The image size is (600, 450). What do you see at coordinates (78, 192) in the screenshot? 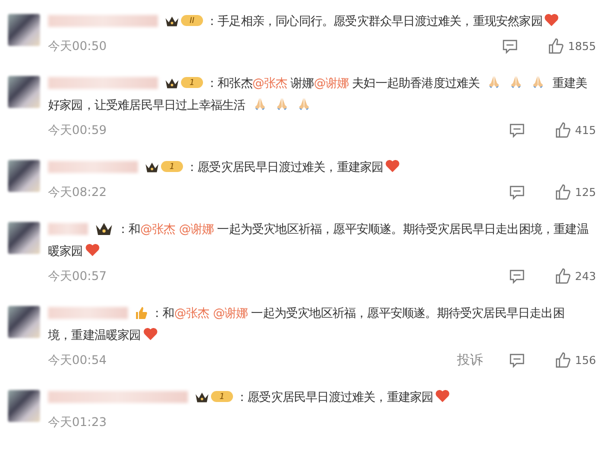
I see `comment-time: 今天08:22` at bounding box center [78, 192].